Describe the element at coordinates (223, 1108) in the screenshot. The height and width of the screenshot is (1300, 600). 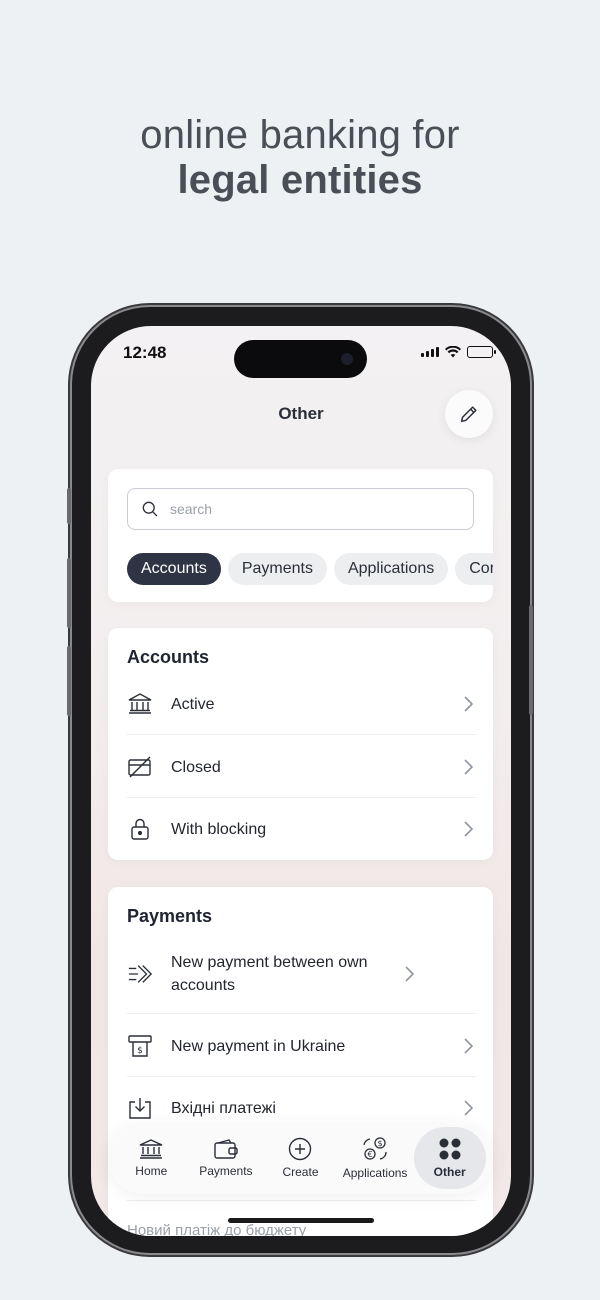
I see `payments-item-label: Вхідні платежі` at that location.